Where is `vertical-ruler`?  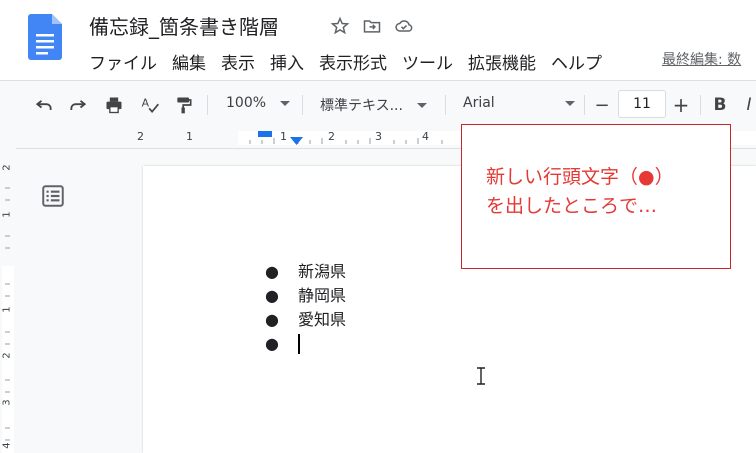
vertical-ruler is located at coordinates (8, 300).